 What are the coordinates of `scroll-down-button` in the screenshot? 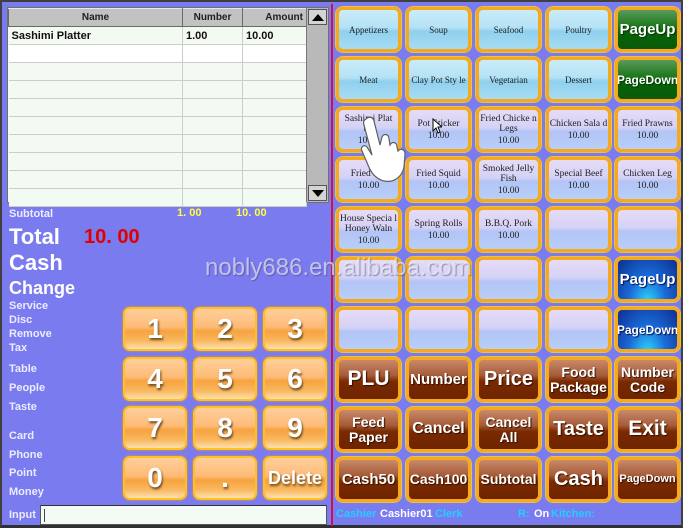 It's located at (317, 193).